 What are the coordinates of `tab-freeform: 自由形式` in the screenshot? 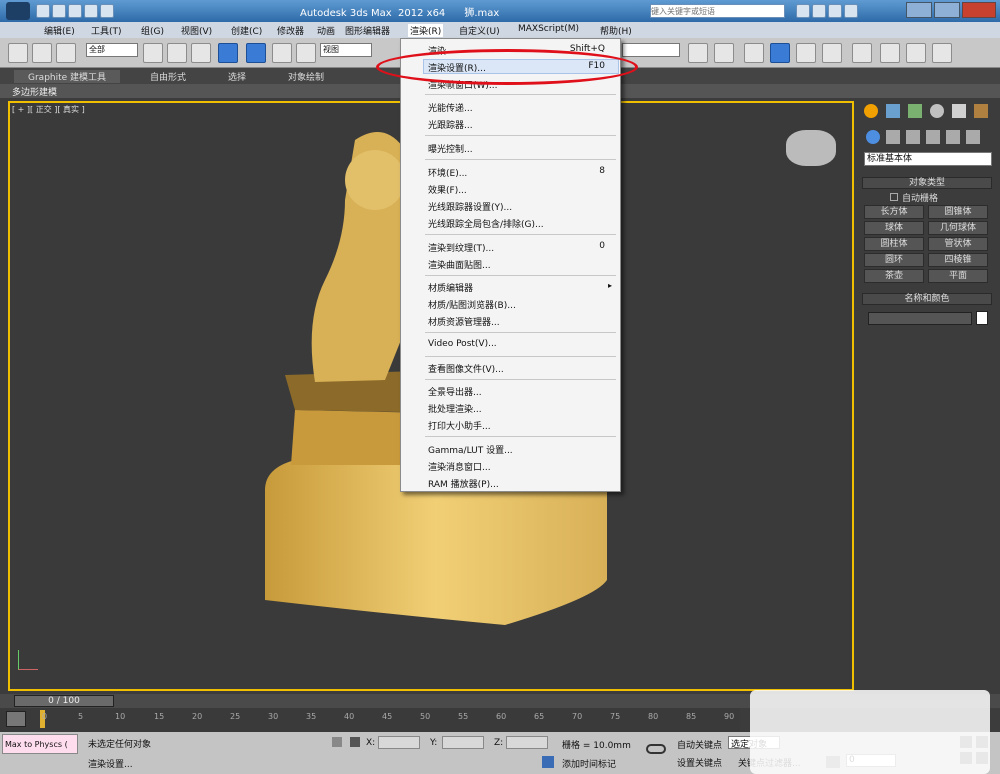 It's located at (168, 76).